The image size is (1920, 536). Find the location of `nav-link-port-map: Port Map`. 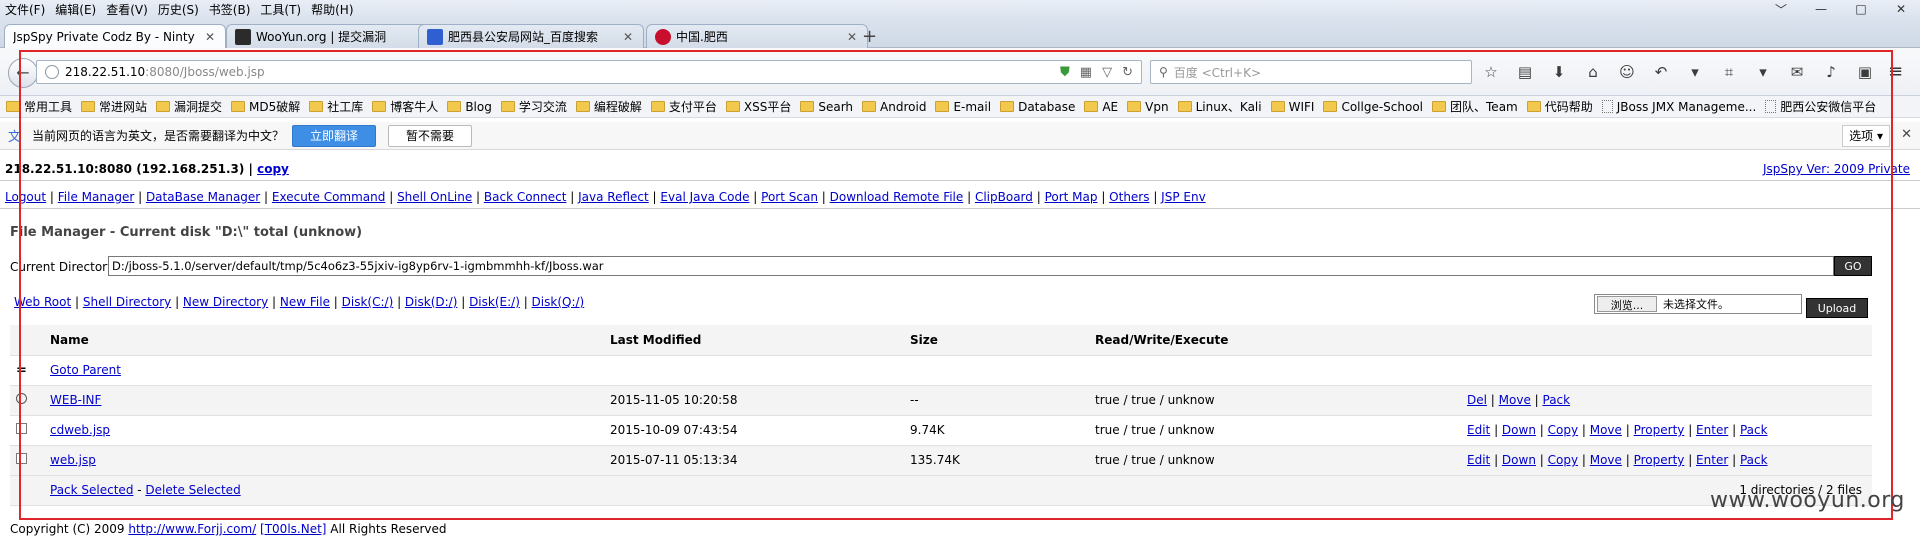

nav-link-port-map: Port Map is located at coordinates (1071, 197).